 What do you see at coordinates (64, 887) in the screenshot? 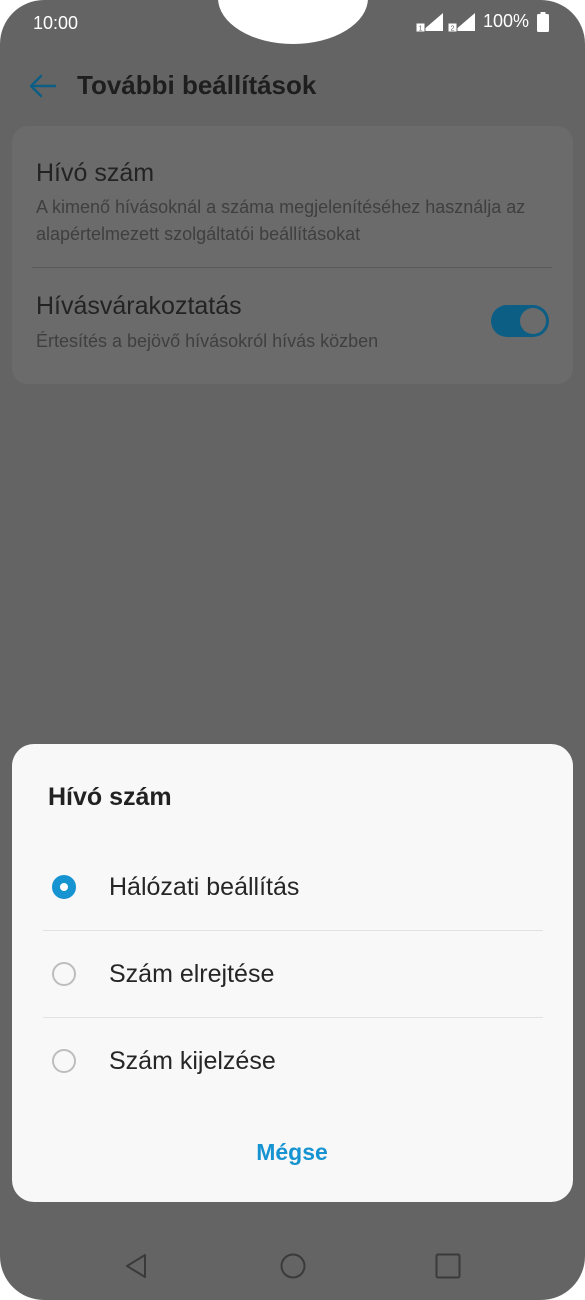
I see `radio-checked-icon` at bounding box center [64, 887].